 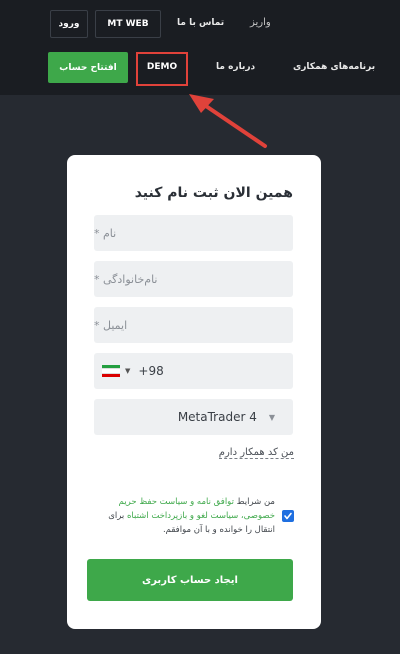 What do you see at coordinates (111, 371) in the screenshot?
I see `iran-flag-icon` at bounding box center [111, 371].